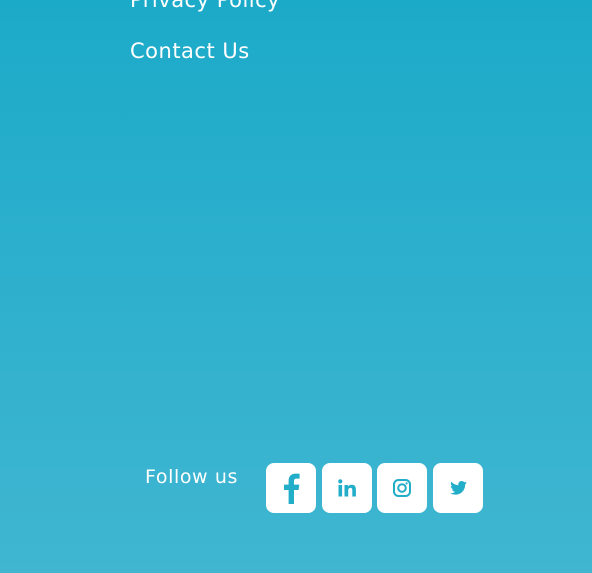 Image resolution: width=592 pixels, height=573 pixels. I want to click on follow-us-label: Follow us, so click(191, 477).